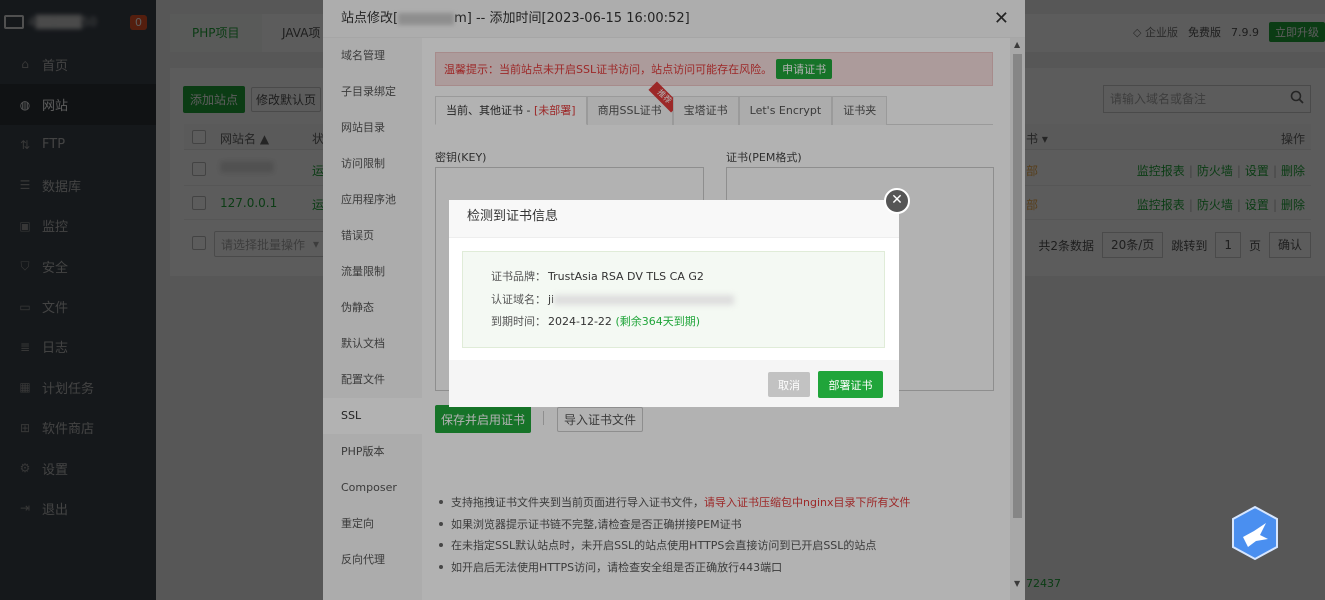 This screenshot has height=600, width=1325. Describe the element at coordinates (644, 299) in the screenshot. I see `cert-domain-redacted` at that location.